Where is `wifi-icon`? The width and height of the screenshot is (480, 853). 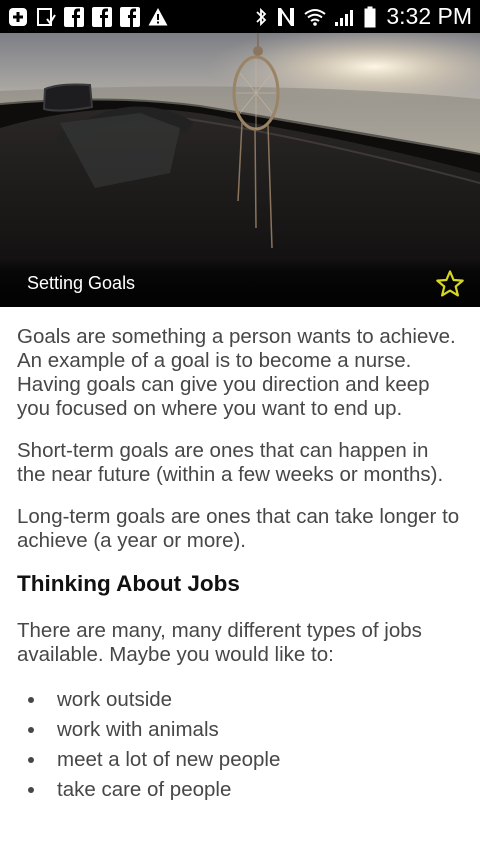 wifi-icon is located at coordinates (315, 17).